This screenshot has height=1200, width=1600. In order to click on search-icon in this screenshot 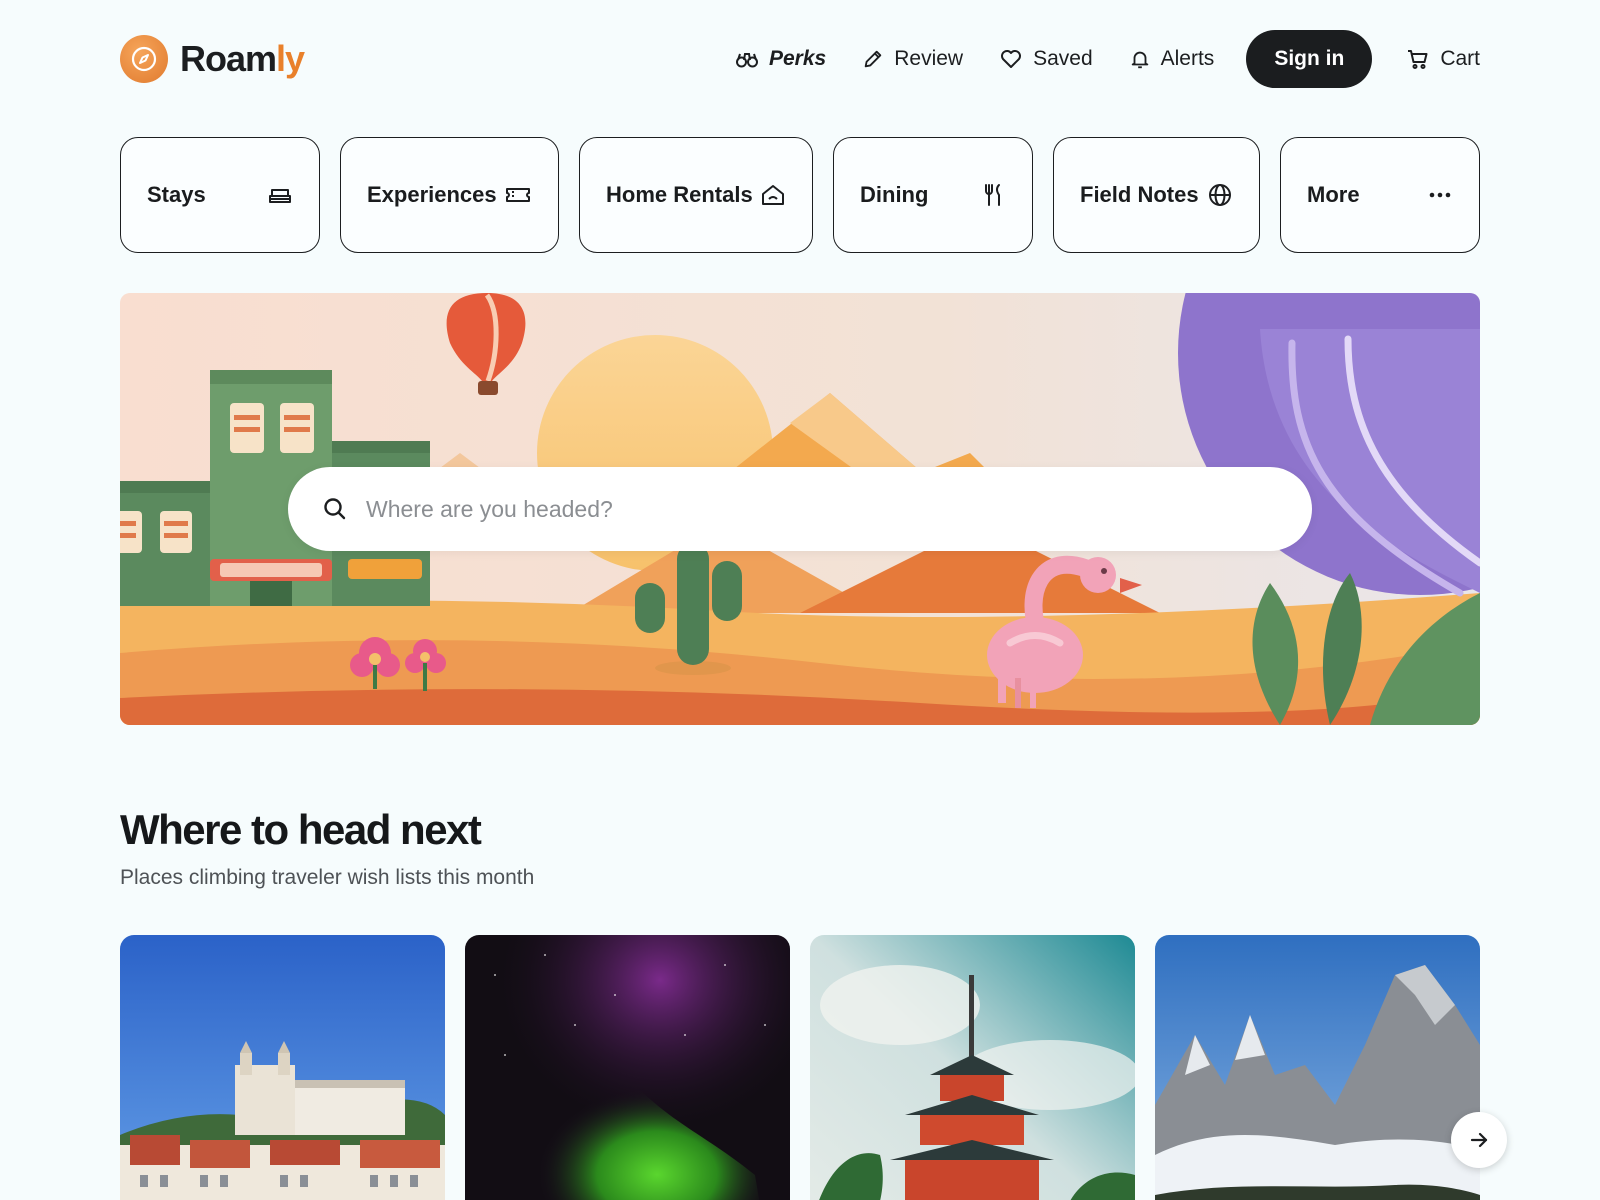, I will do `click(335, 509)`.